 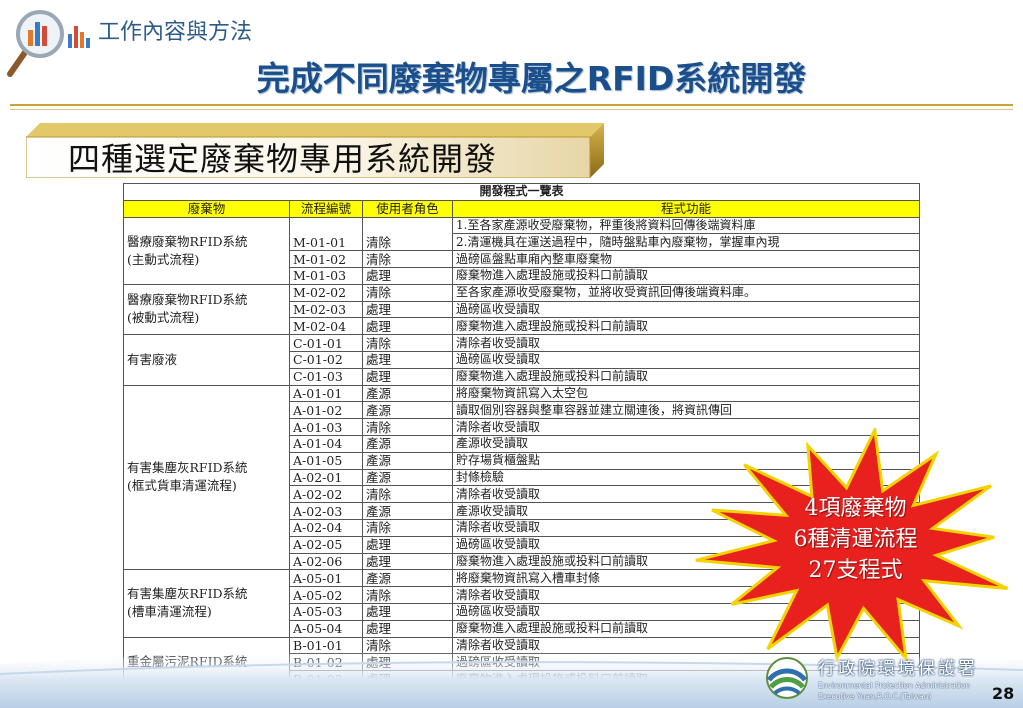 I want to click on section-title: 工作內容與方法, so click(x=175, y=32).